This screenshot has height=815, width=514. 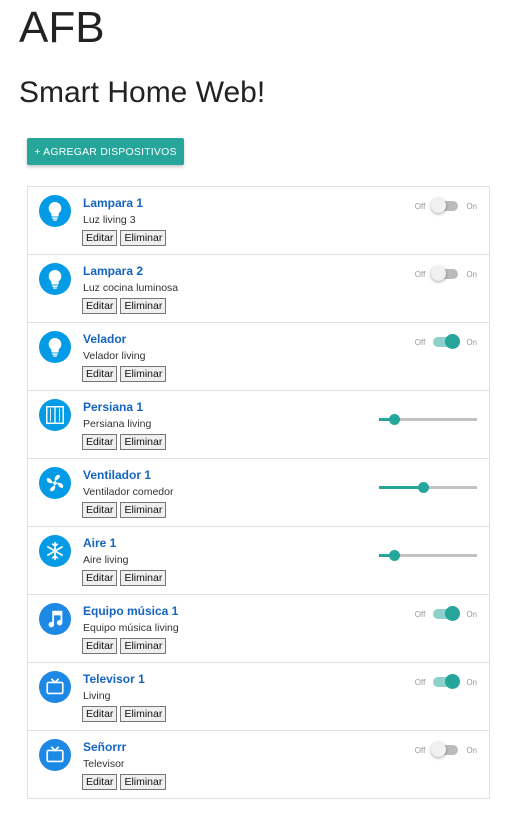 What do you see at coordinates (97, 696) in the screenshot?
I see `device-description: Living` at bounding box center [97, 696].